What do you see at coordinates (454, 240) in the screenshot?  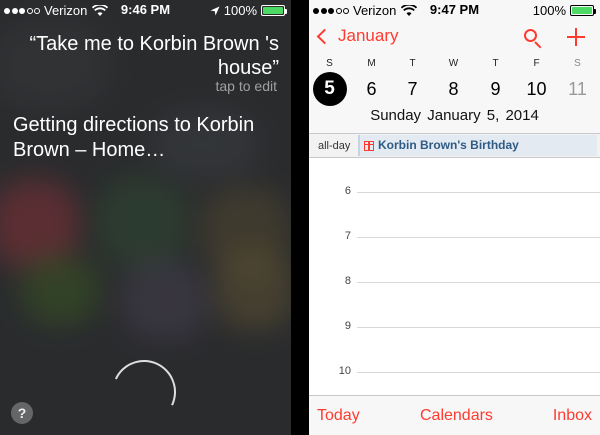 I see `hour-row: 7` at bounding box center [454, 240].